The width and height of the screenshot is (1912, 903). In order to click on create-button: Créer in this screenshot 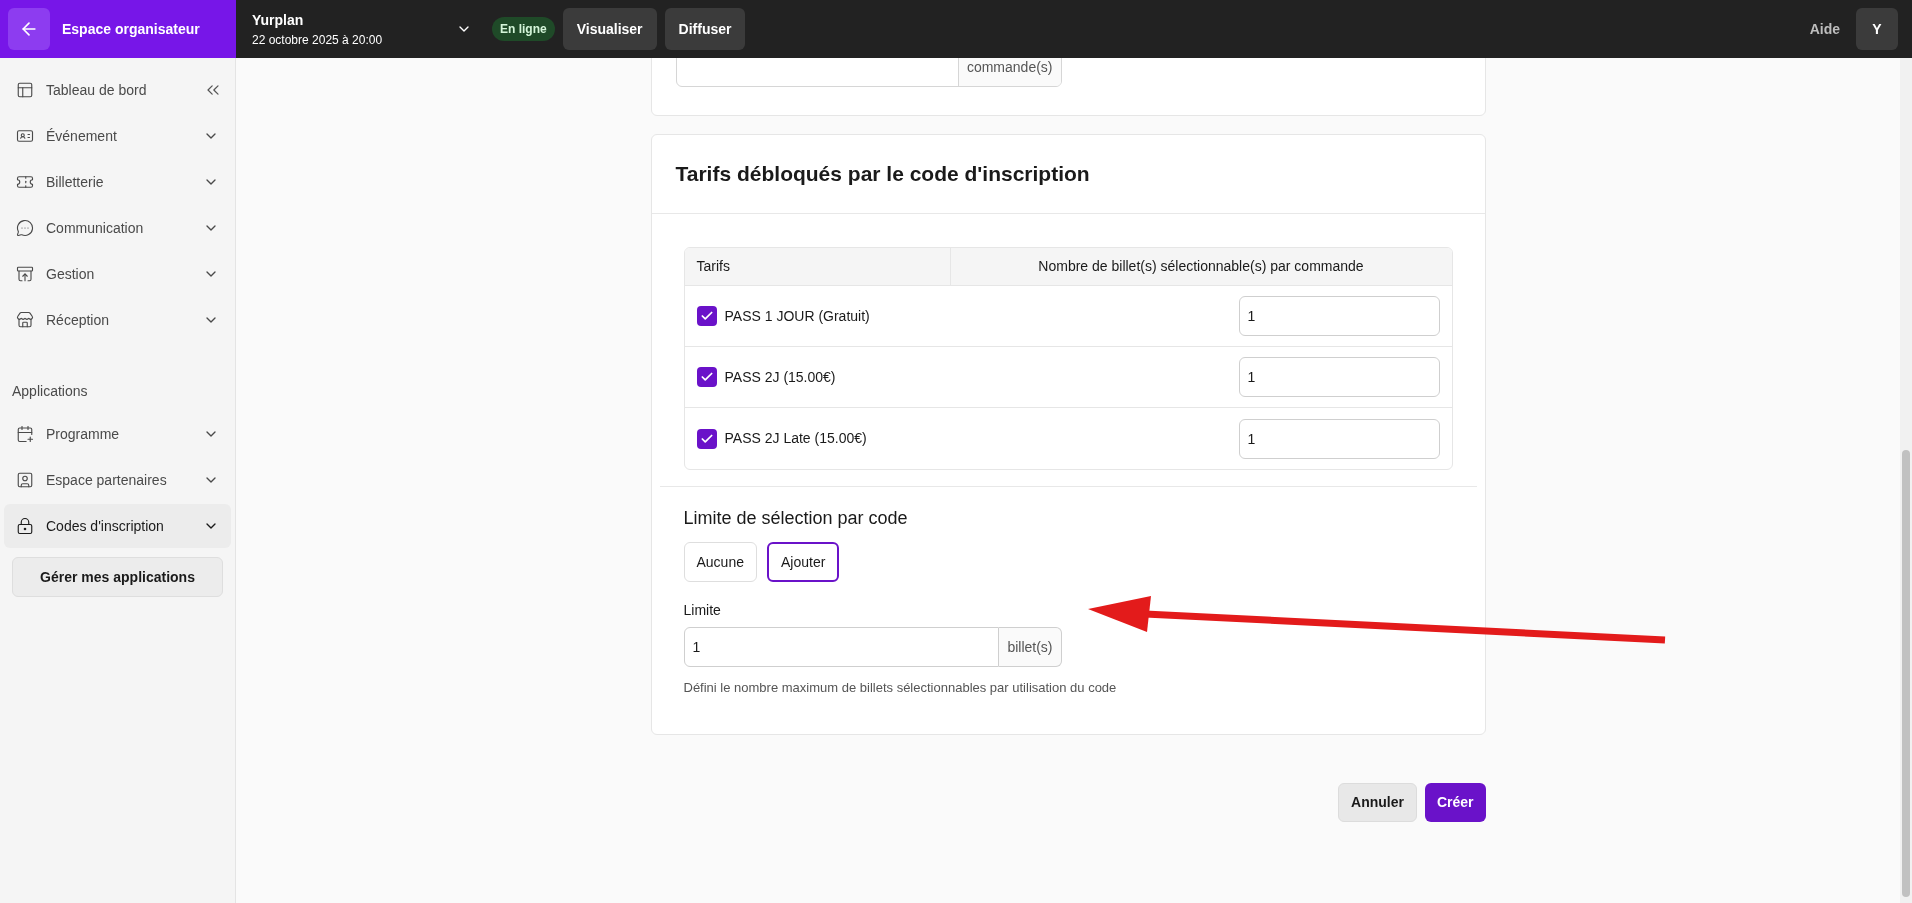, I will do `click(1455, 802)`.